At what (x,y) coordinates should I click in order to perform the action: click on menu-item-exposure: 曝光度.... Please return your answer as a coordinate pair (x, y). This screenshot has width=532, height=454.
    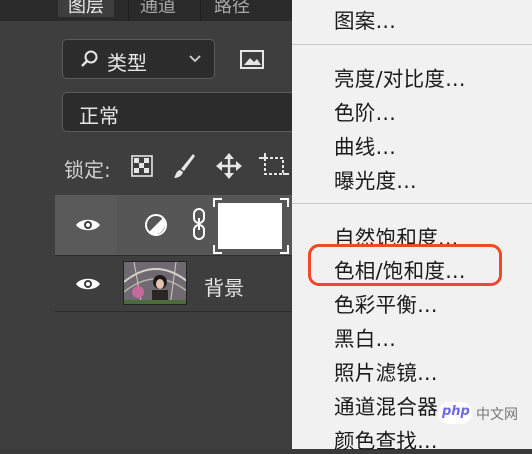
    Looking at the image, I should click on (375, 179).